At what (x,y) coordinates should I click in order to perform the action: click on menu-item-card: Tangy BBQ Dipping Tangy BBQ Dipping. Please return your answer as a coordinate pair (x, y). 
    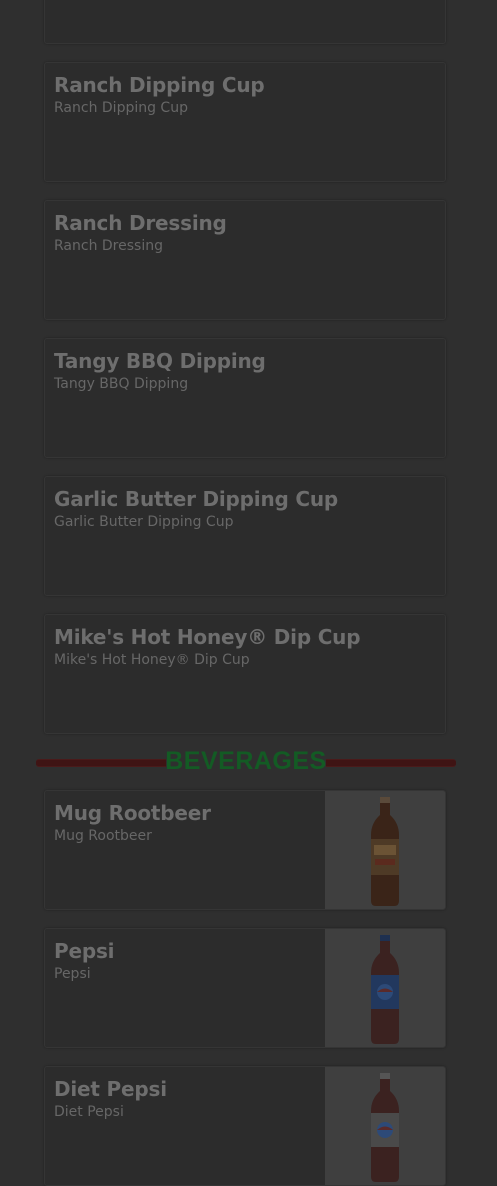
    Looking at the image, I should click on (245, 398).